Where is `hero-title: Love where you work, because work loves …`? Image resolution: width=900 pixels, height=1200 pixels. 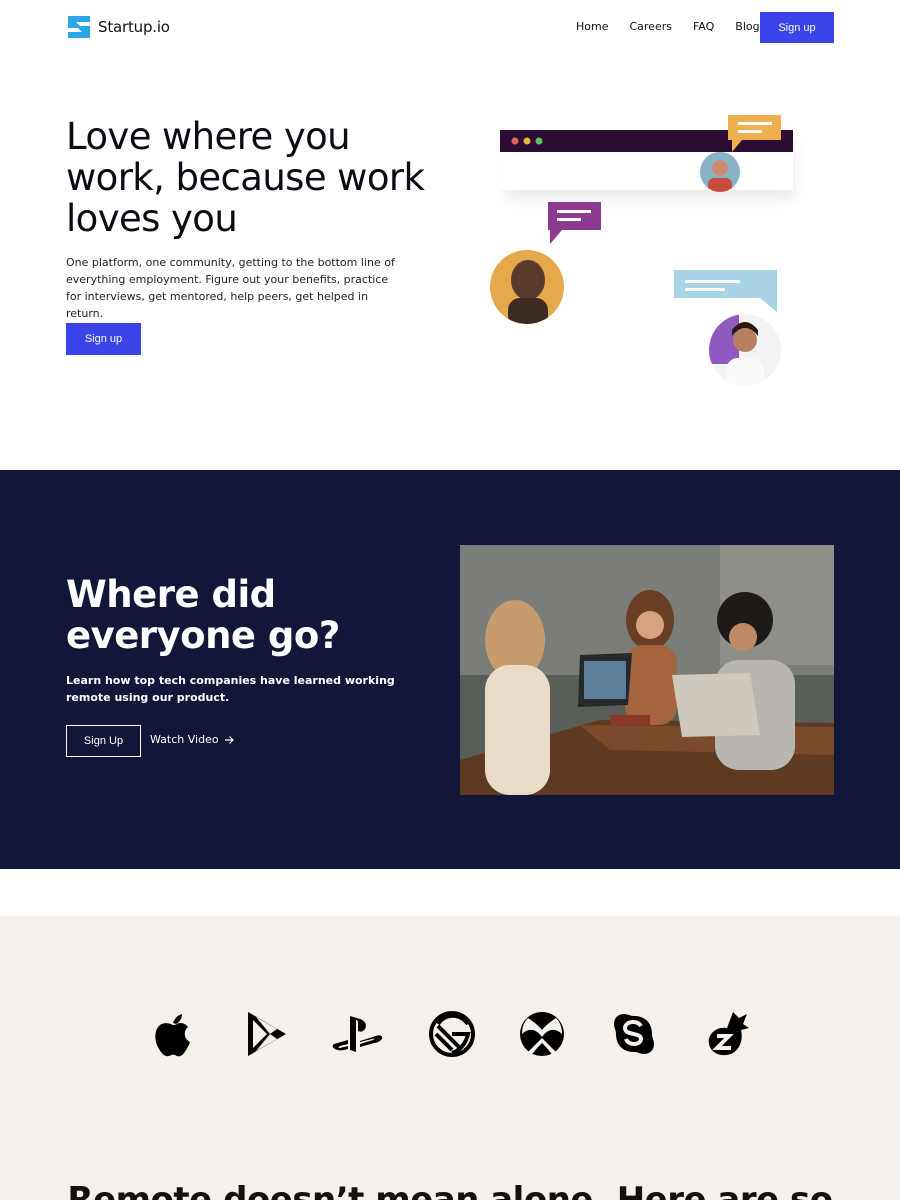 hero-title: Love where you work, because work loves … is located at coordinates (245, 177).